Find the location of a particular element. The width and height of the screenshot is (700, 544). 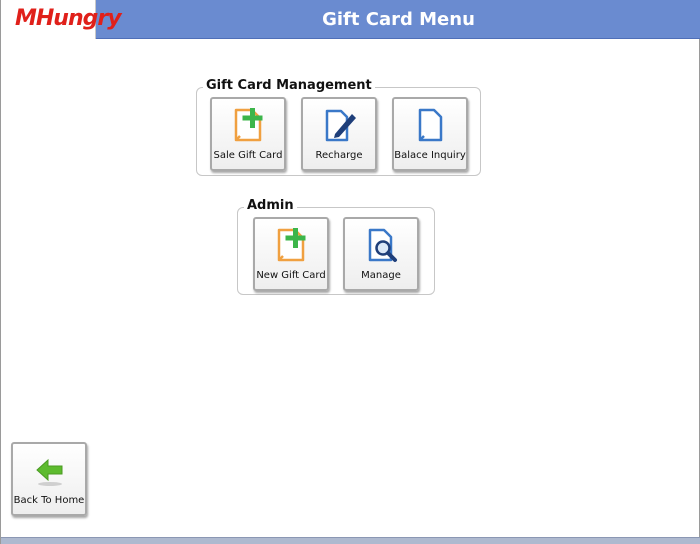

header-bar: MHungry Gift Card Menu is located at coordinates (350, 19).